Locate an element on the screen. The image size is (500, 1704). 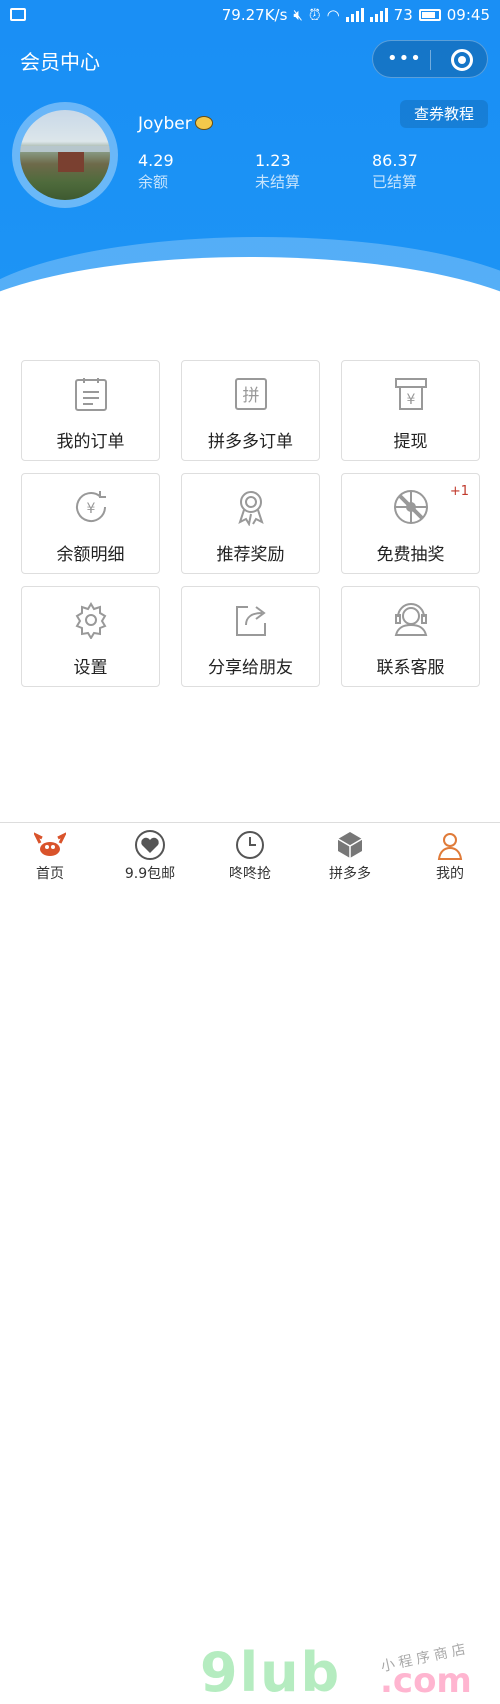
tab-label: 咚咚抢 is located at coordinates (250, 874).